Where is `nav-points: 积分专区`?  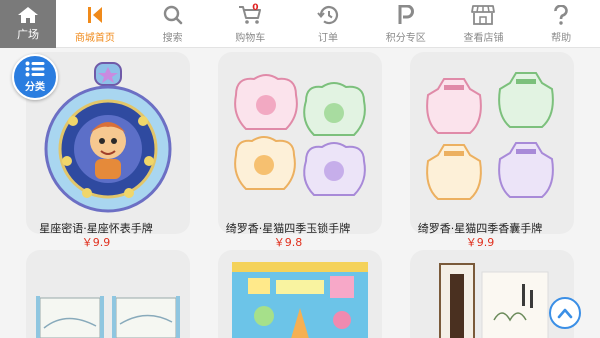 nav-points: 积分专区 is located at coordinates (406, 24).